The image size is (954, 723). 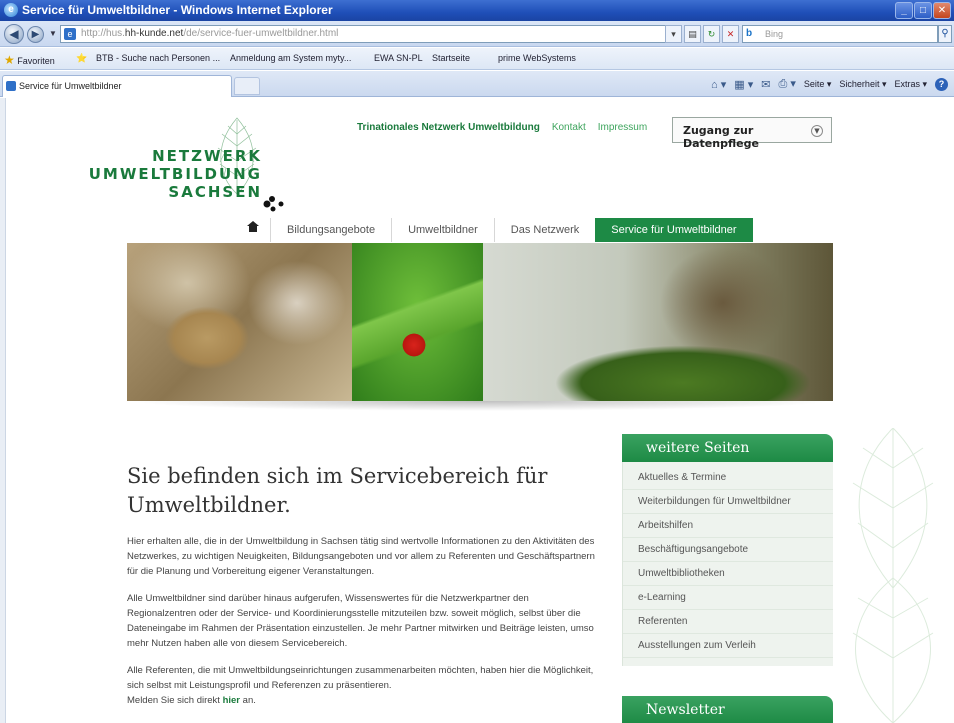 What do you see at coordinates (765, 84) in the screenshot?
I see `mail-icon: ✉` at bounding box center [765, 84].